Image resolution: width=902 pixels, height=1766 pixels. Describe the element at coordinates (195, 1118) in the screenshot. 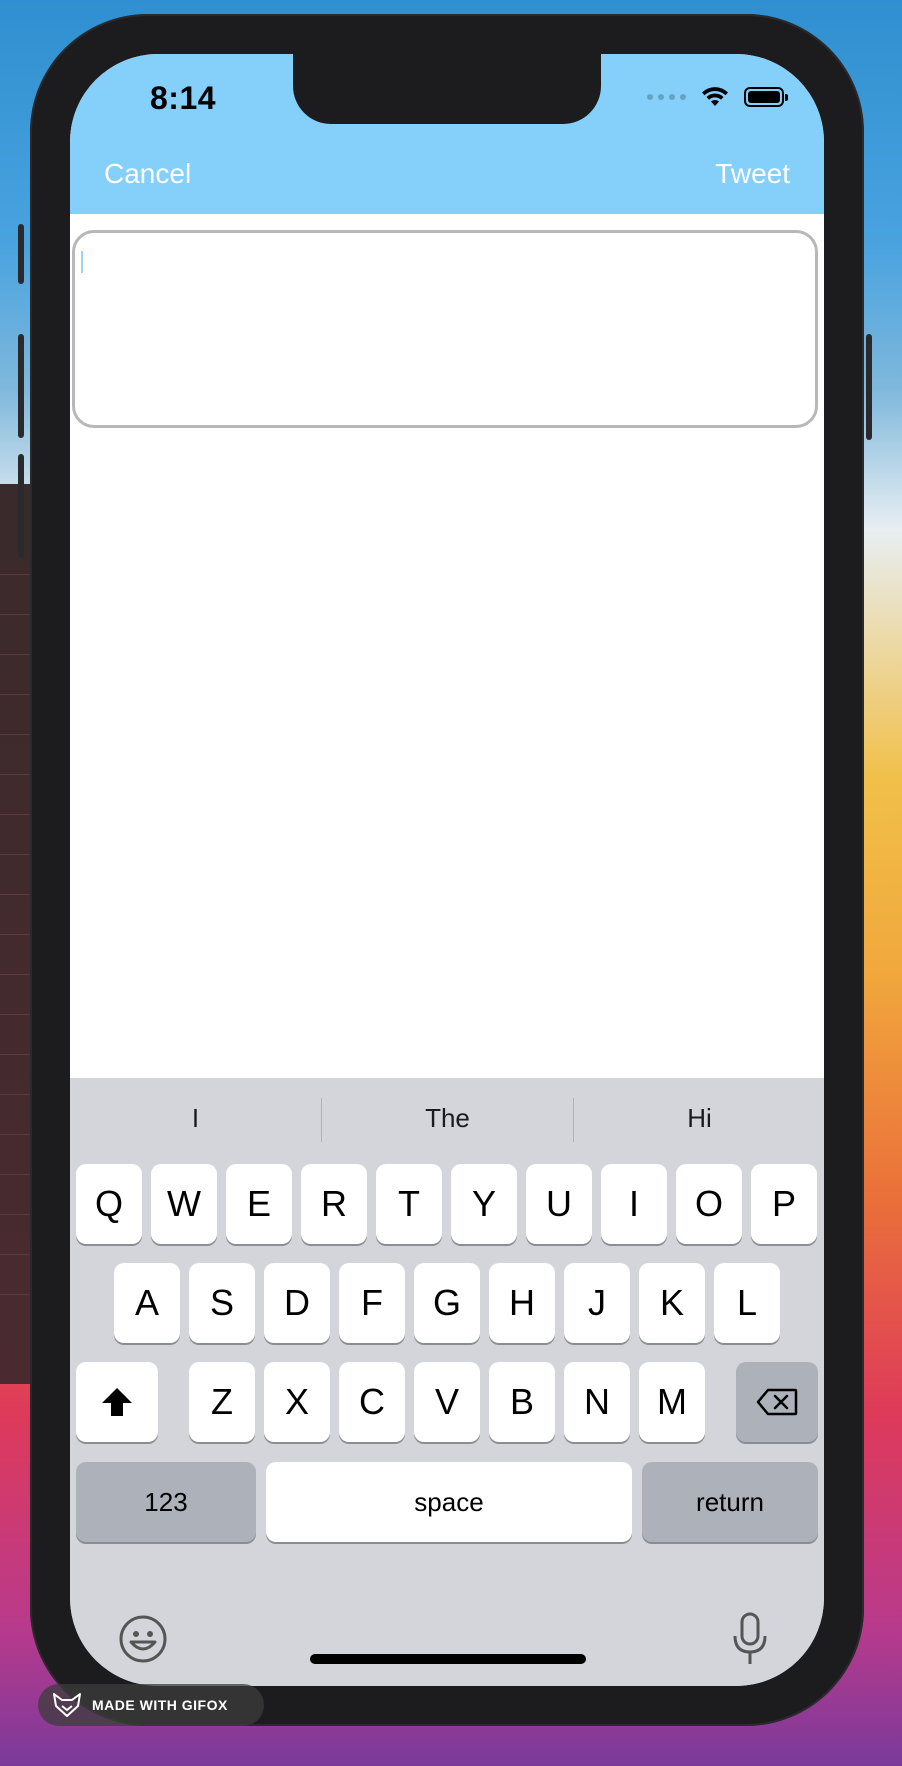

I see `suggestion-1: I` at that location.